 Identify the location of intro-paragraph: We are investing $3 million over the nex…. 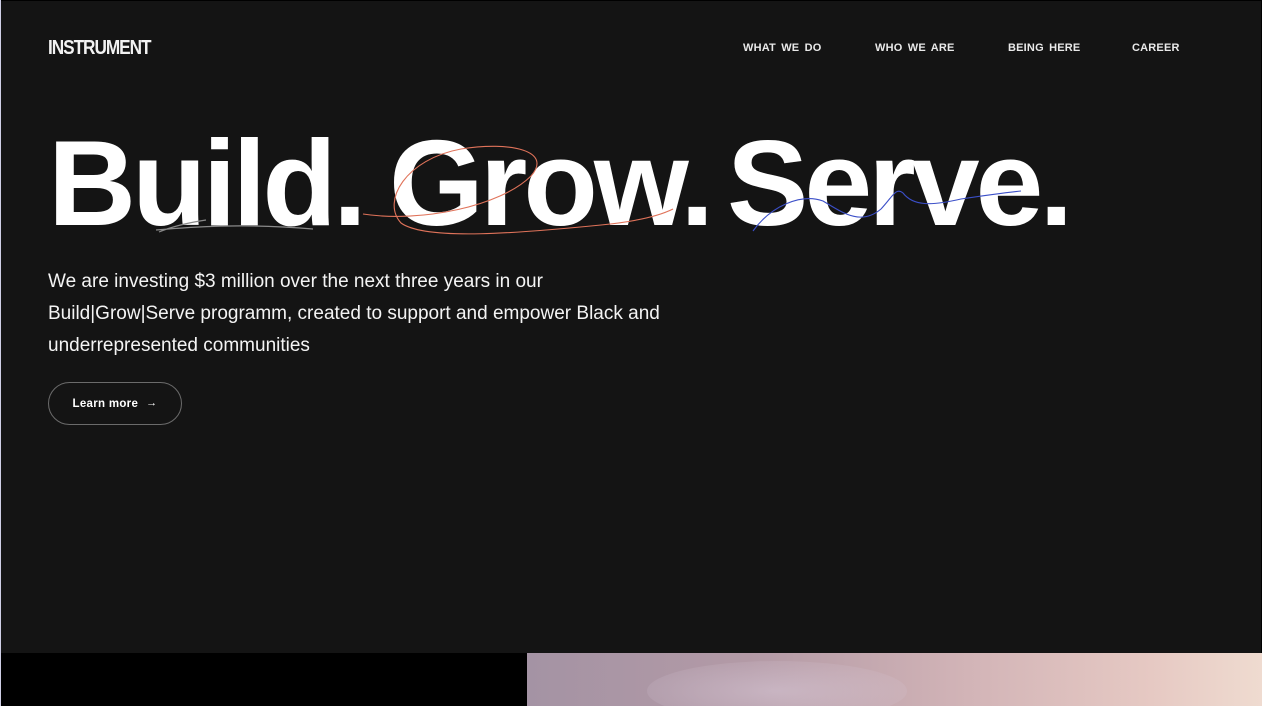
(354, 313).